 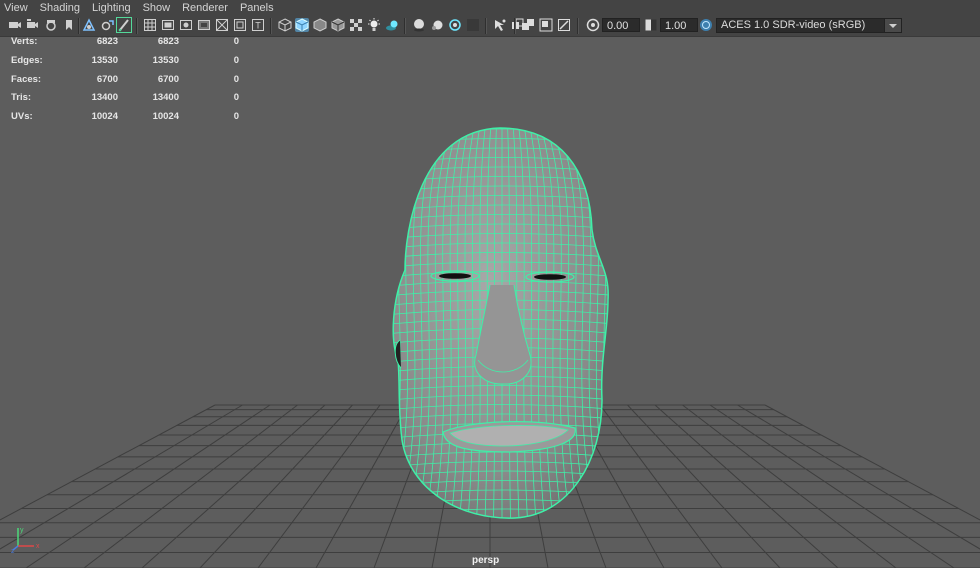 What do you see at coordinates (17, 8) in the screenshot?
I see `menu-view: View` at bounding box center [17, 8].